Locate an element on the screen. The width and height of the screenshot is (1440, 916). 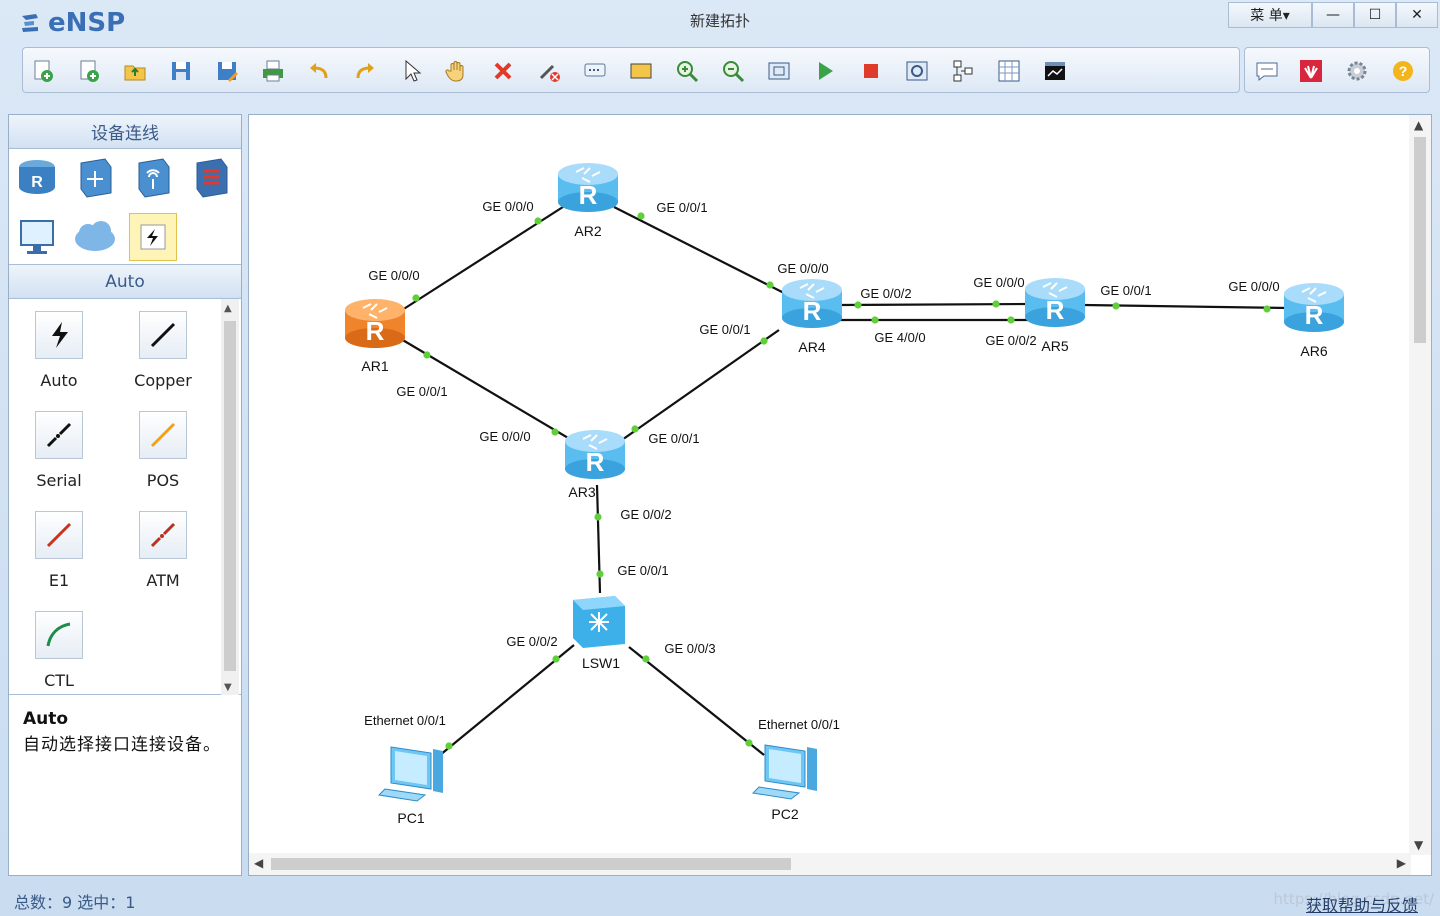
cable-copper: Copper is located at coordinates (163, 350).